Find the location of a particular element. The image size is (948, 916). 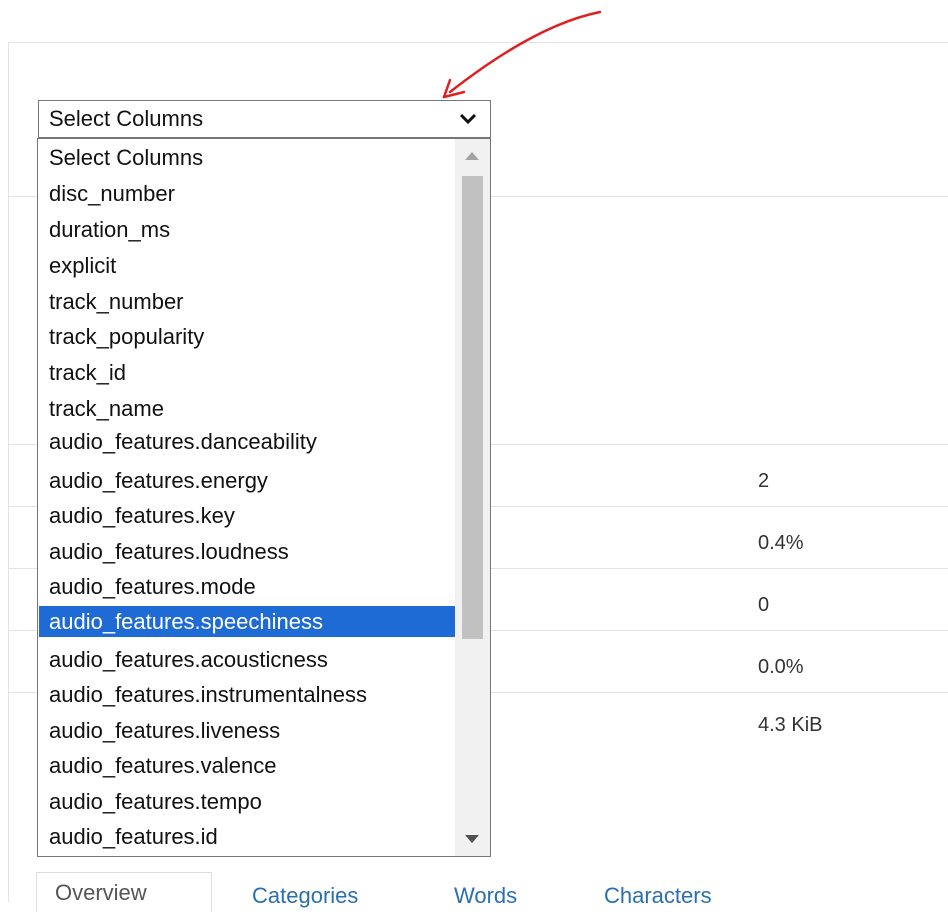

select-option: track_id is located at coordinates (247, 372).